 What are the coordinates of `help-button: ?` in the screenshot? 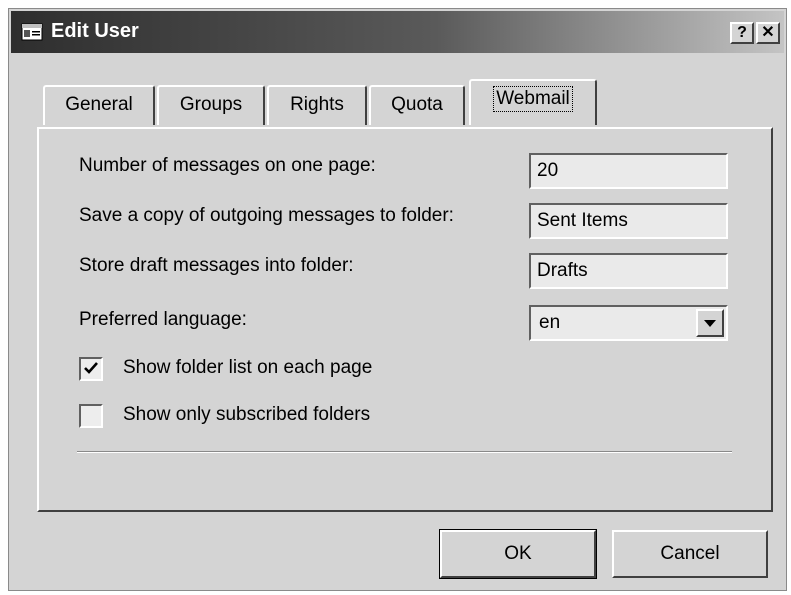 It's located at (742, 33).